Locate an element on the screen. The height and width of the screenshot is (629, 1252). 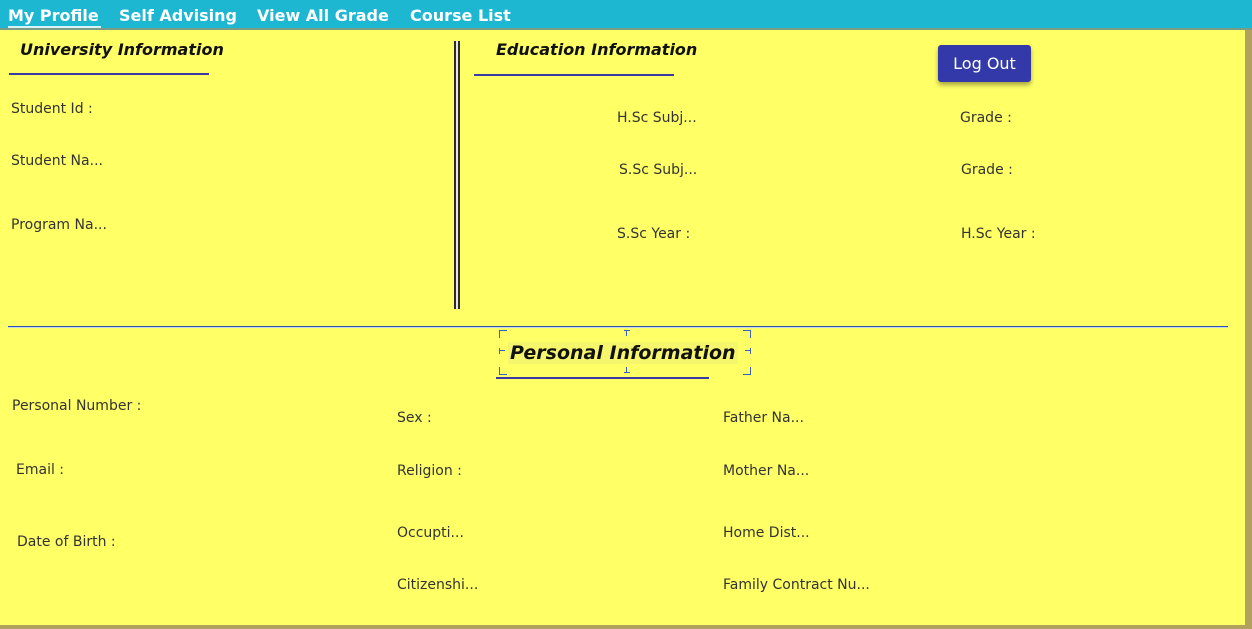
religion-label: Religion : is located at coordinates (429, 471).